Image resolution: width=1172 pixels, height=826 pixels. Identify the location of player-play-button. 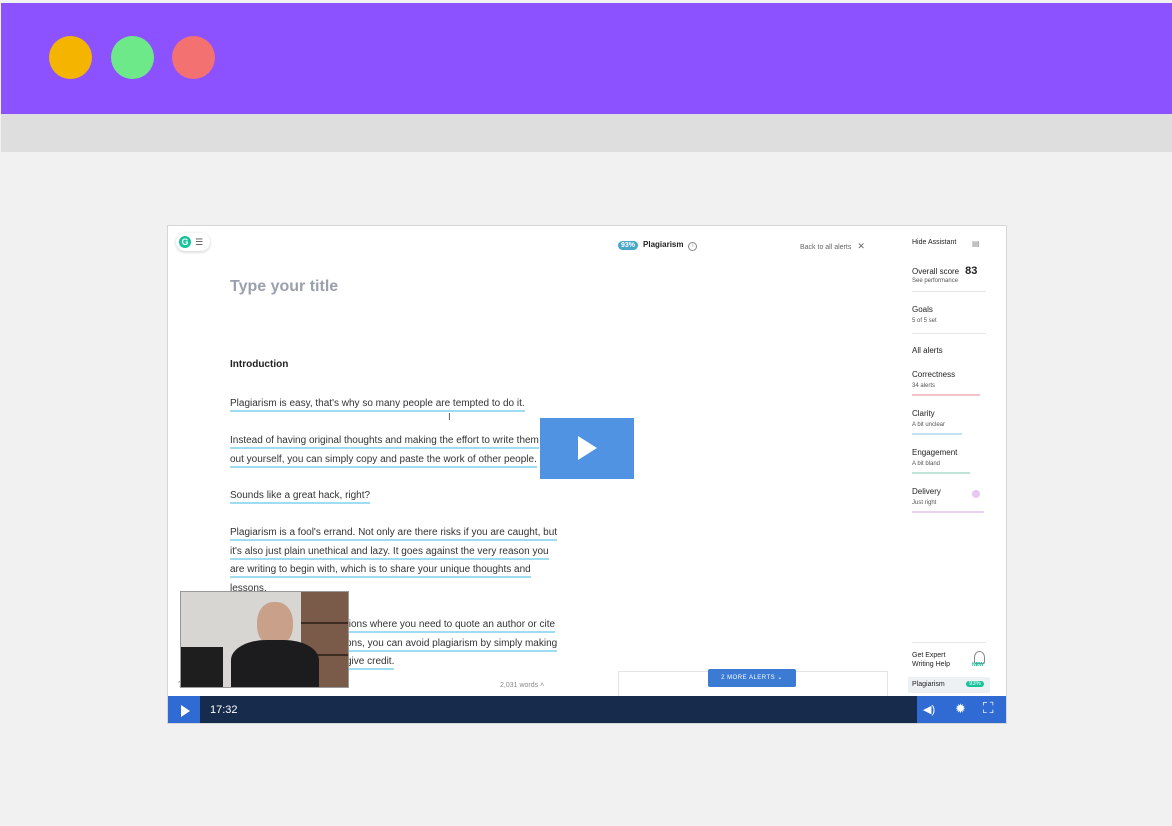
(184, 709).